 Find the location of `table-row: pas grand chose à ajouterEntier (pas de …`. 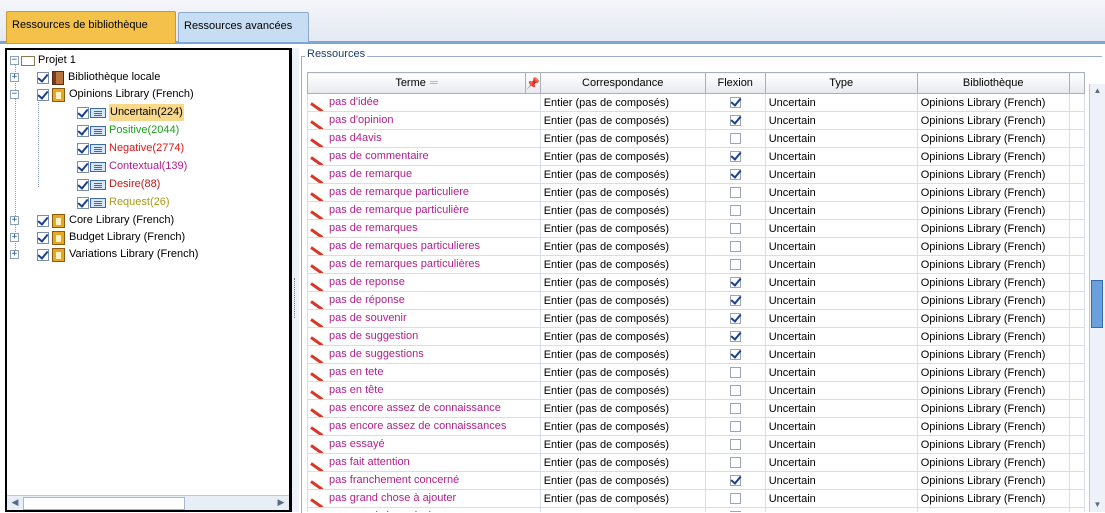

table-row: pas grand chose à ajouterEntier (pas de … is located at coordinates (696, 509).